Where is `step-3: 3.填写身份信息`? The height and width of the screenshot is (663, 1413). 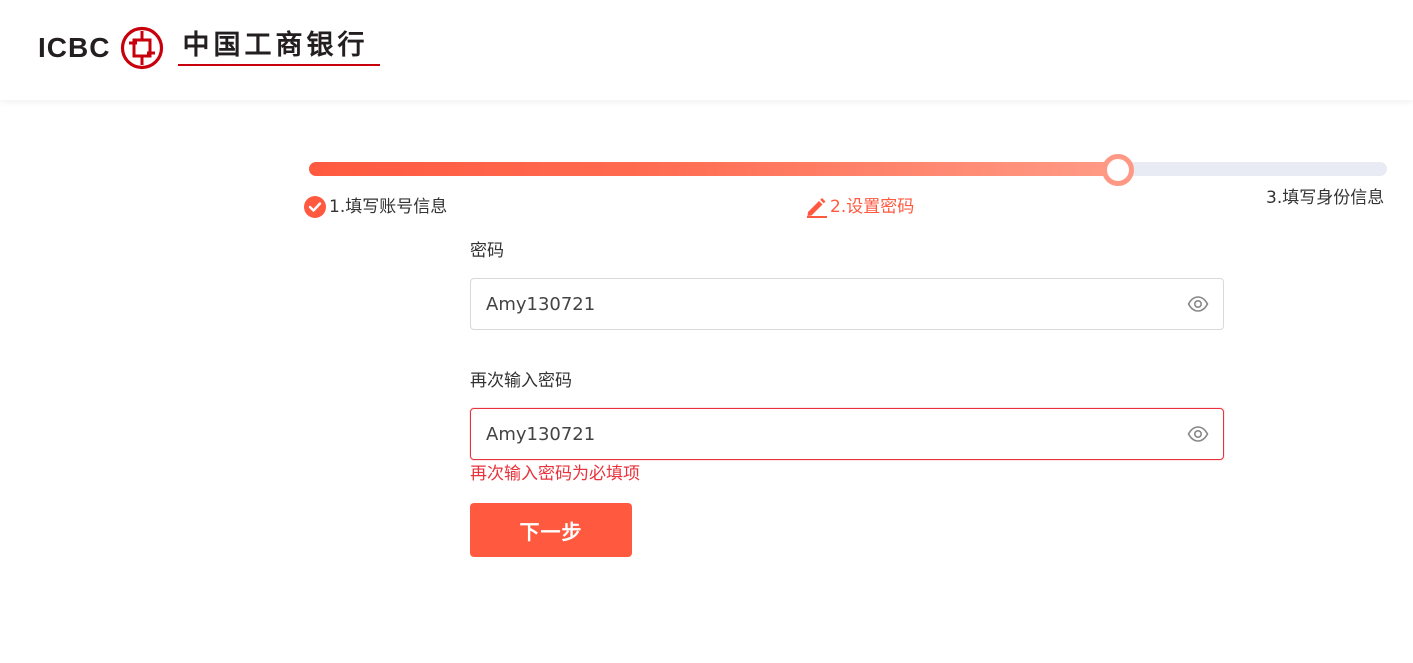 step-3: 3.填写身份信息 is located at coordinates (1325, 198).